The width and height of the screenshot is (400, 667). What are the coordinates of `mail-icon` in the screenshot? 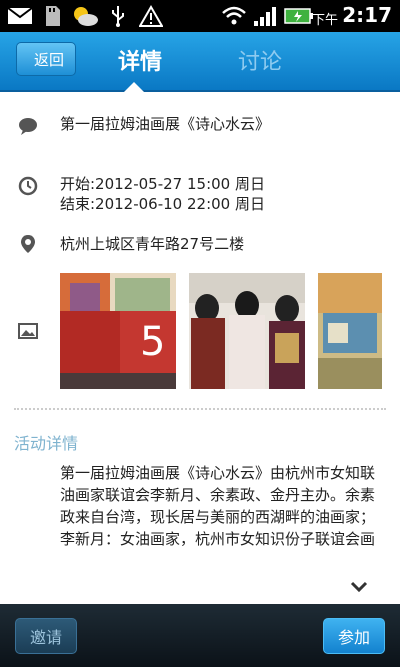 It's located at (20, 16).